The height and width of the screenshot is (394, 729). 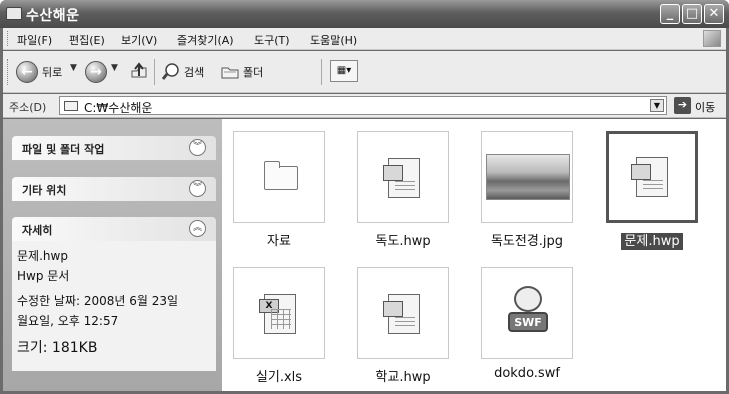 What do you see at coordinates (364, 72) in the screenshot?
I see `standard-toolbar: ← 뒤로 ▼ → ▼ 검색 폴더 ▦▾` at bounding box center [364, 72].